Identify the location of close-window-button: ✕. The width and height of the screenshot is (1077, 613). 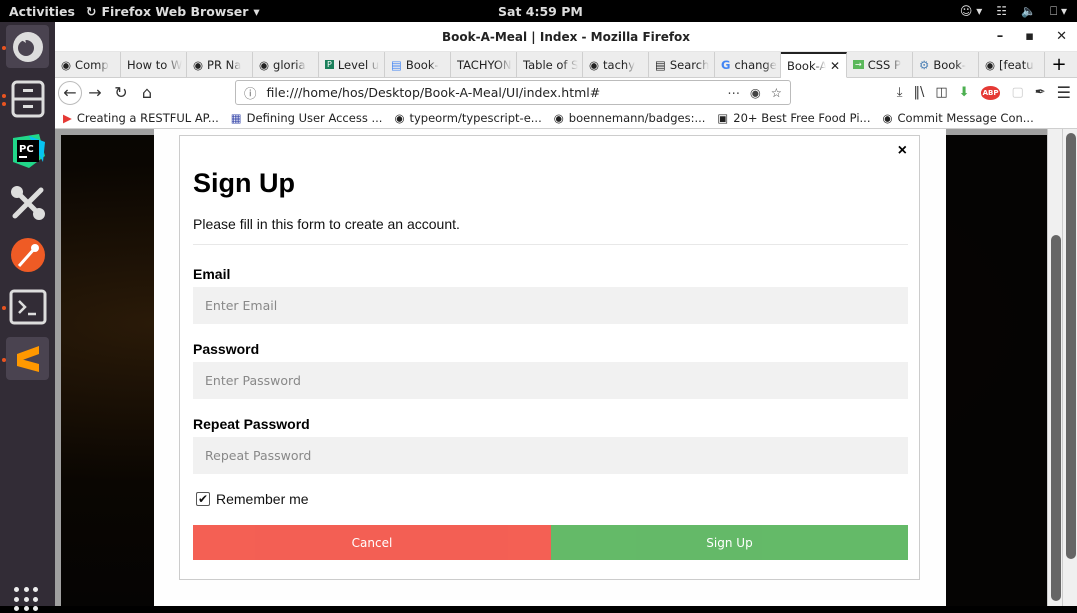
(1061, 36).